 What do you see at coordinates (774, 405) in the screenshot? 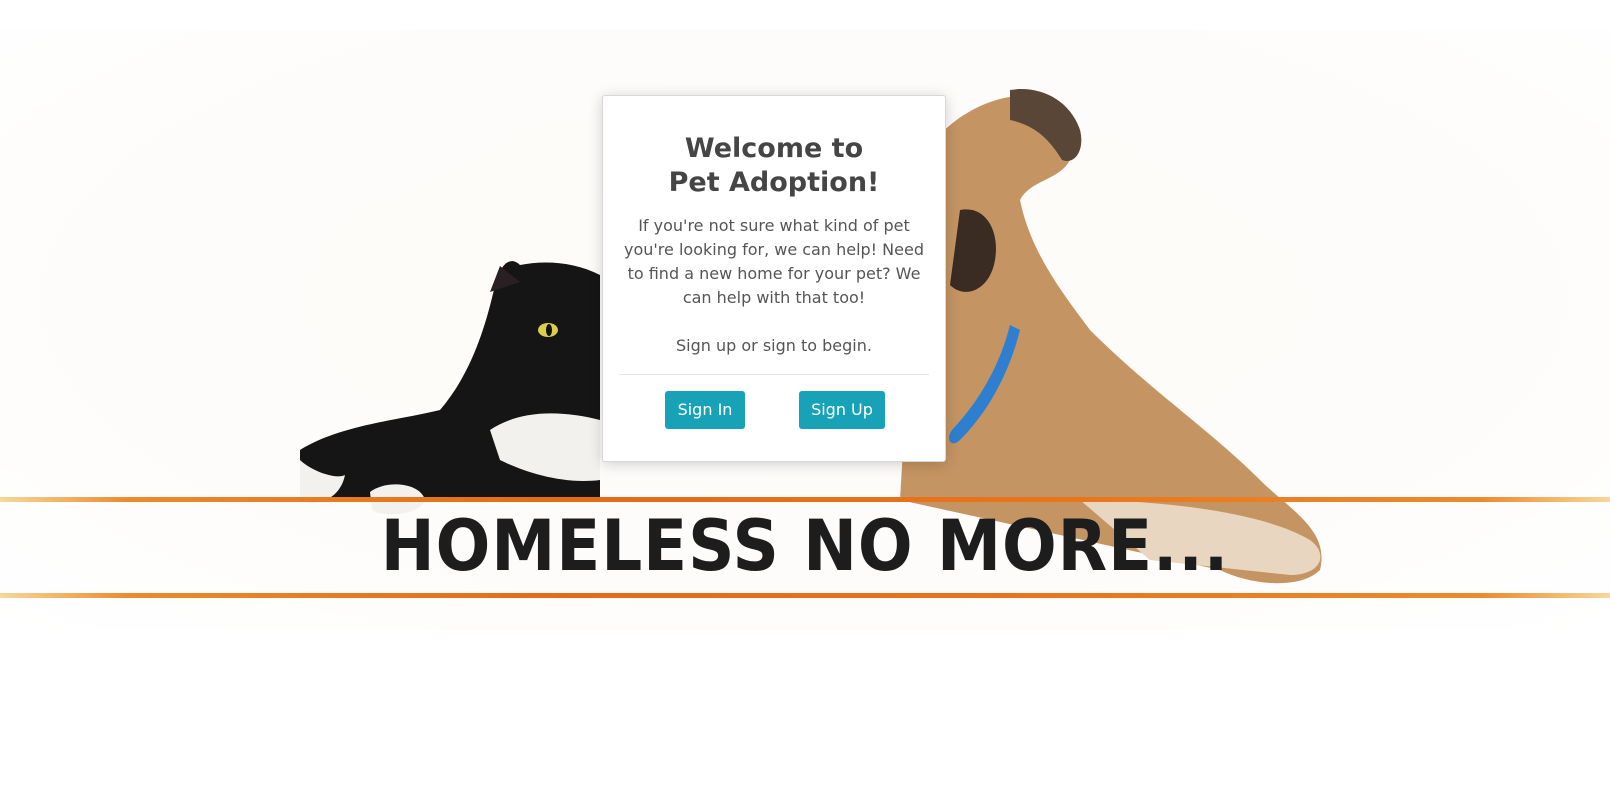
I see `modal-button-row: Sign In Sign Up` at bounding box center [774, 405].